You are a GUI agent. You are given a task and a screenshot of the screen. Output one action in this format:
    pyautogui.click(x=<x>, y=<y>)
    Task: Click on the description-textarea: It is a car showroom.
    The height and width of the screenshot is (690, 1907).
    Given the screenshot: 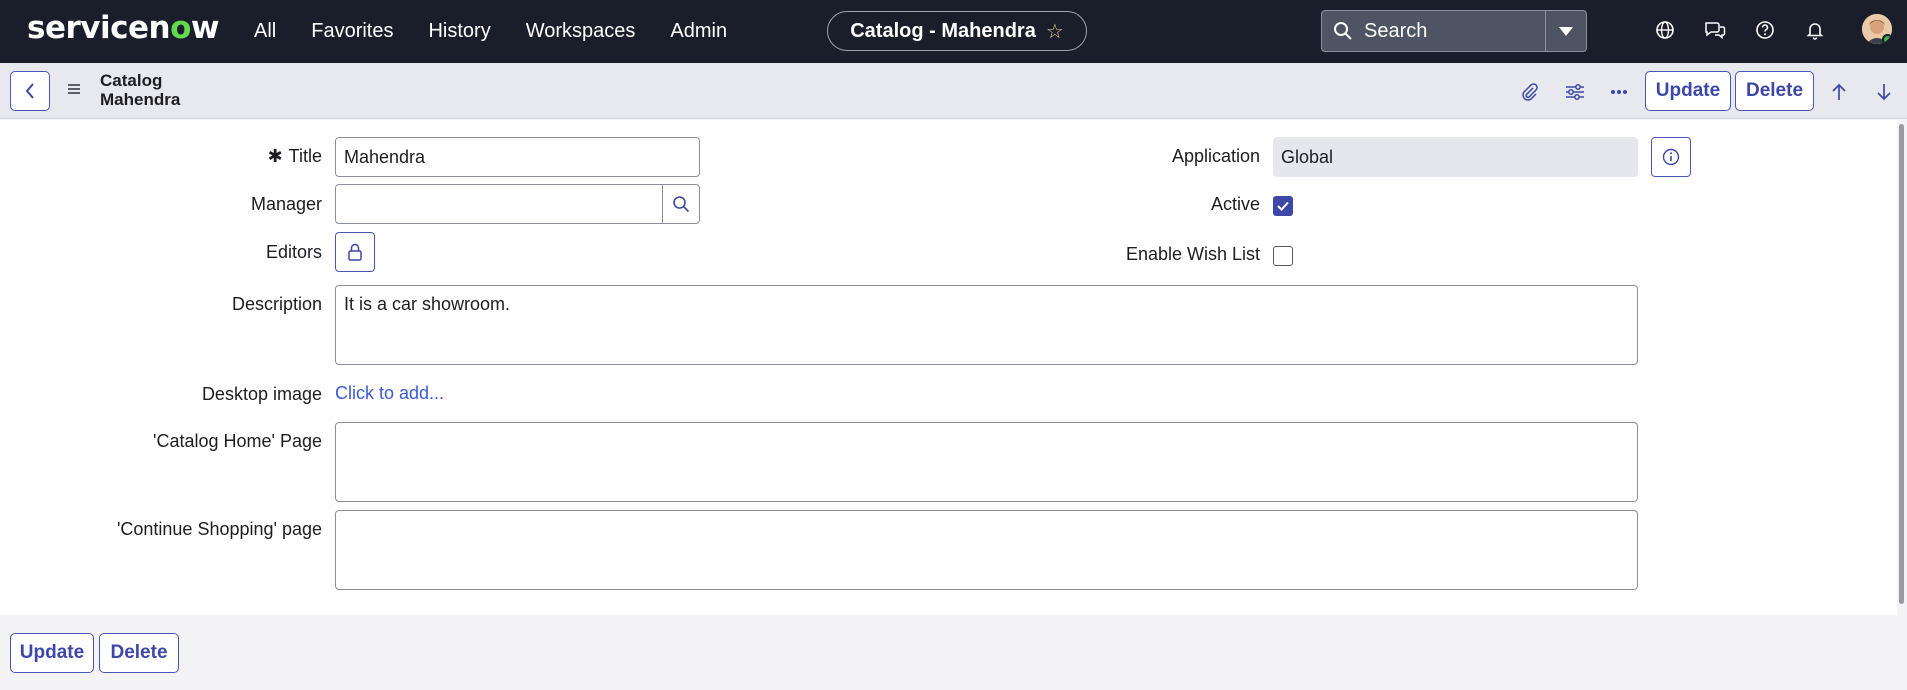 What is the action you would take?
    pyautogui.click(x=986, y=325)
    